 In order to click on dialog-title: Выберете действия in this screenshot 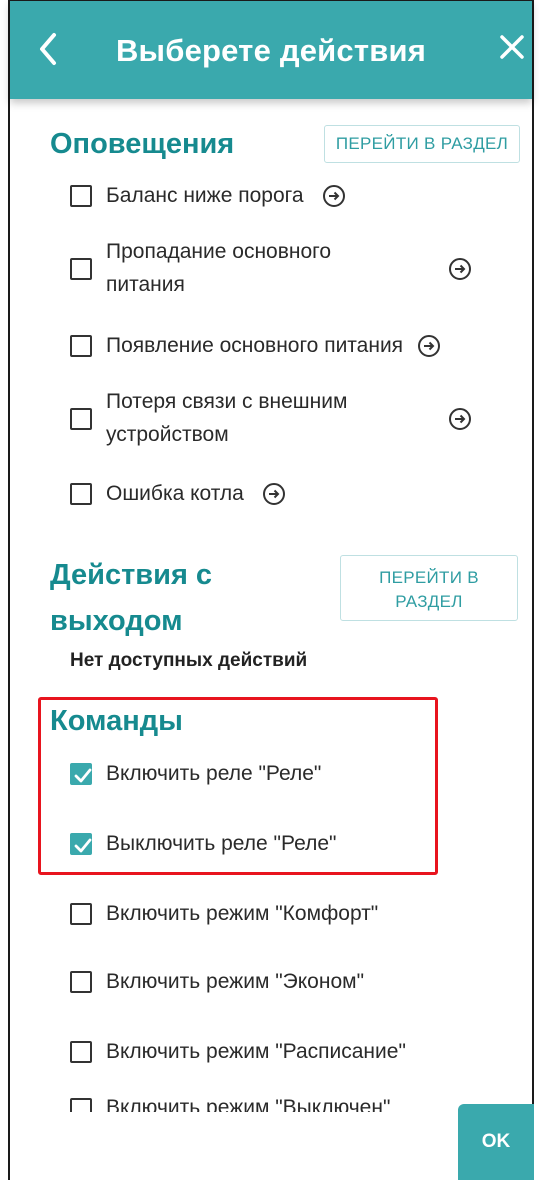, I will do `click(271, 50)`.